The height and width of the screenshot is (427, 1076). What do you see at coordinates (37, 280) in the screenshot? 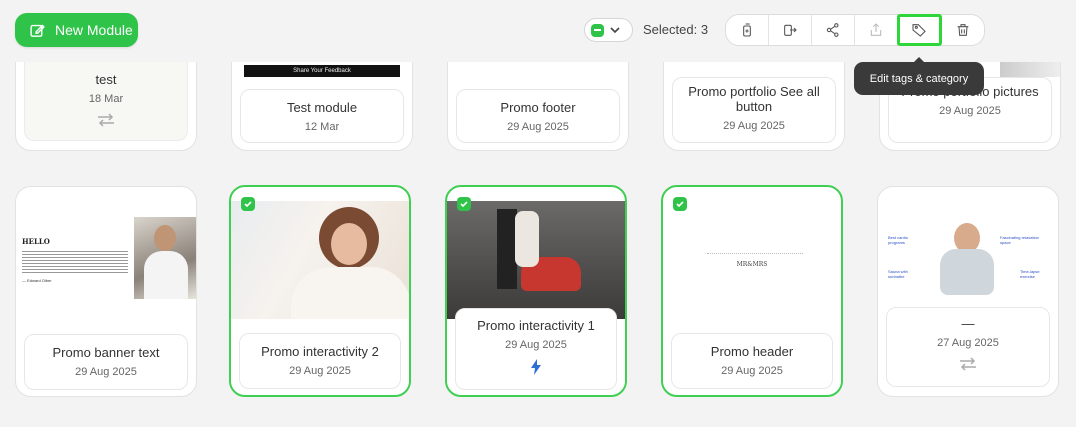
I see `thumb-signature: — Edward Olber` at bounding box center [37, 280].